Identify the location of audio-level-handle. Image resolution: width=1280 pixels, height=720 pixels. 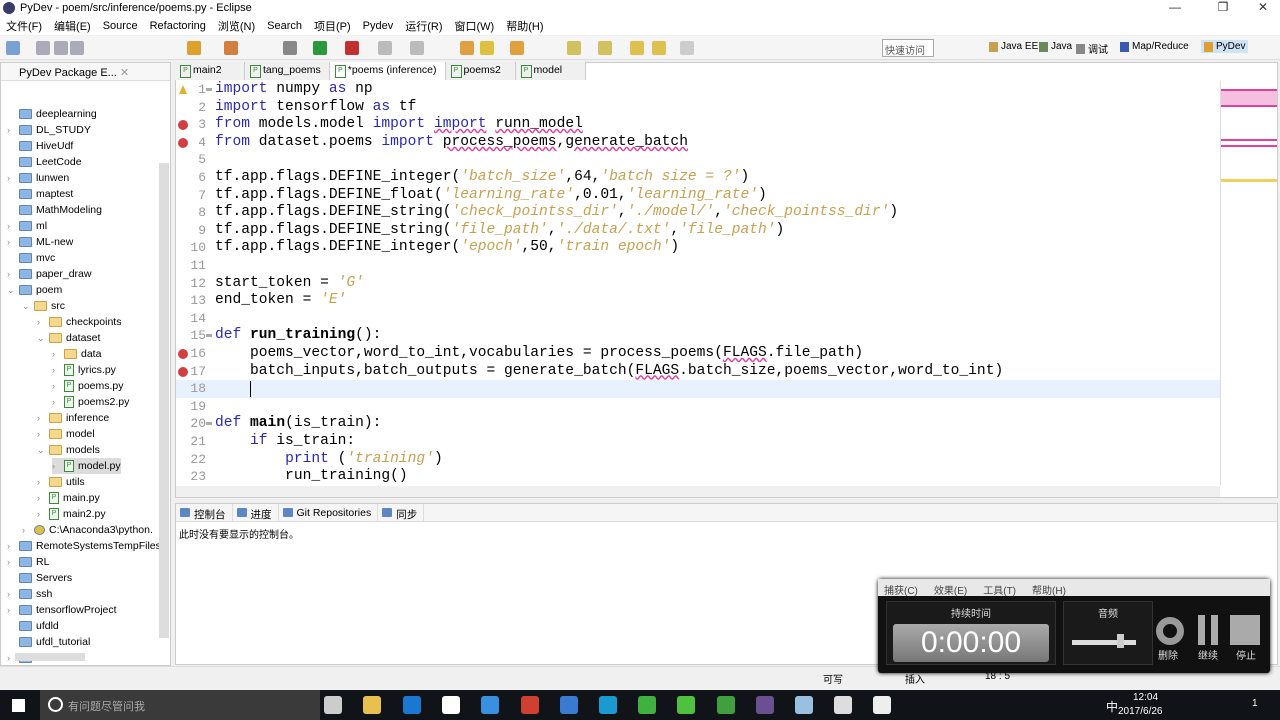
(1120, 641).